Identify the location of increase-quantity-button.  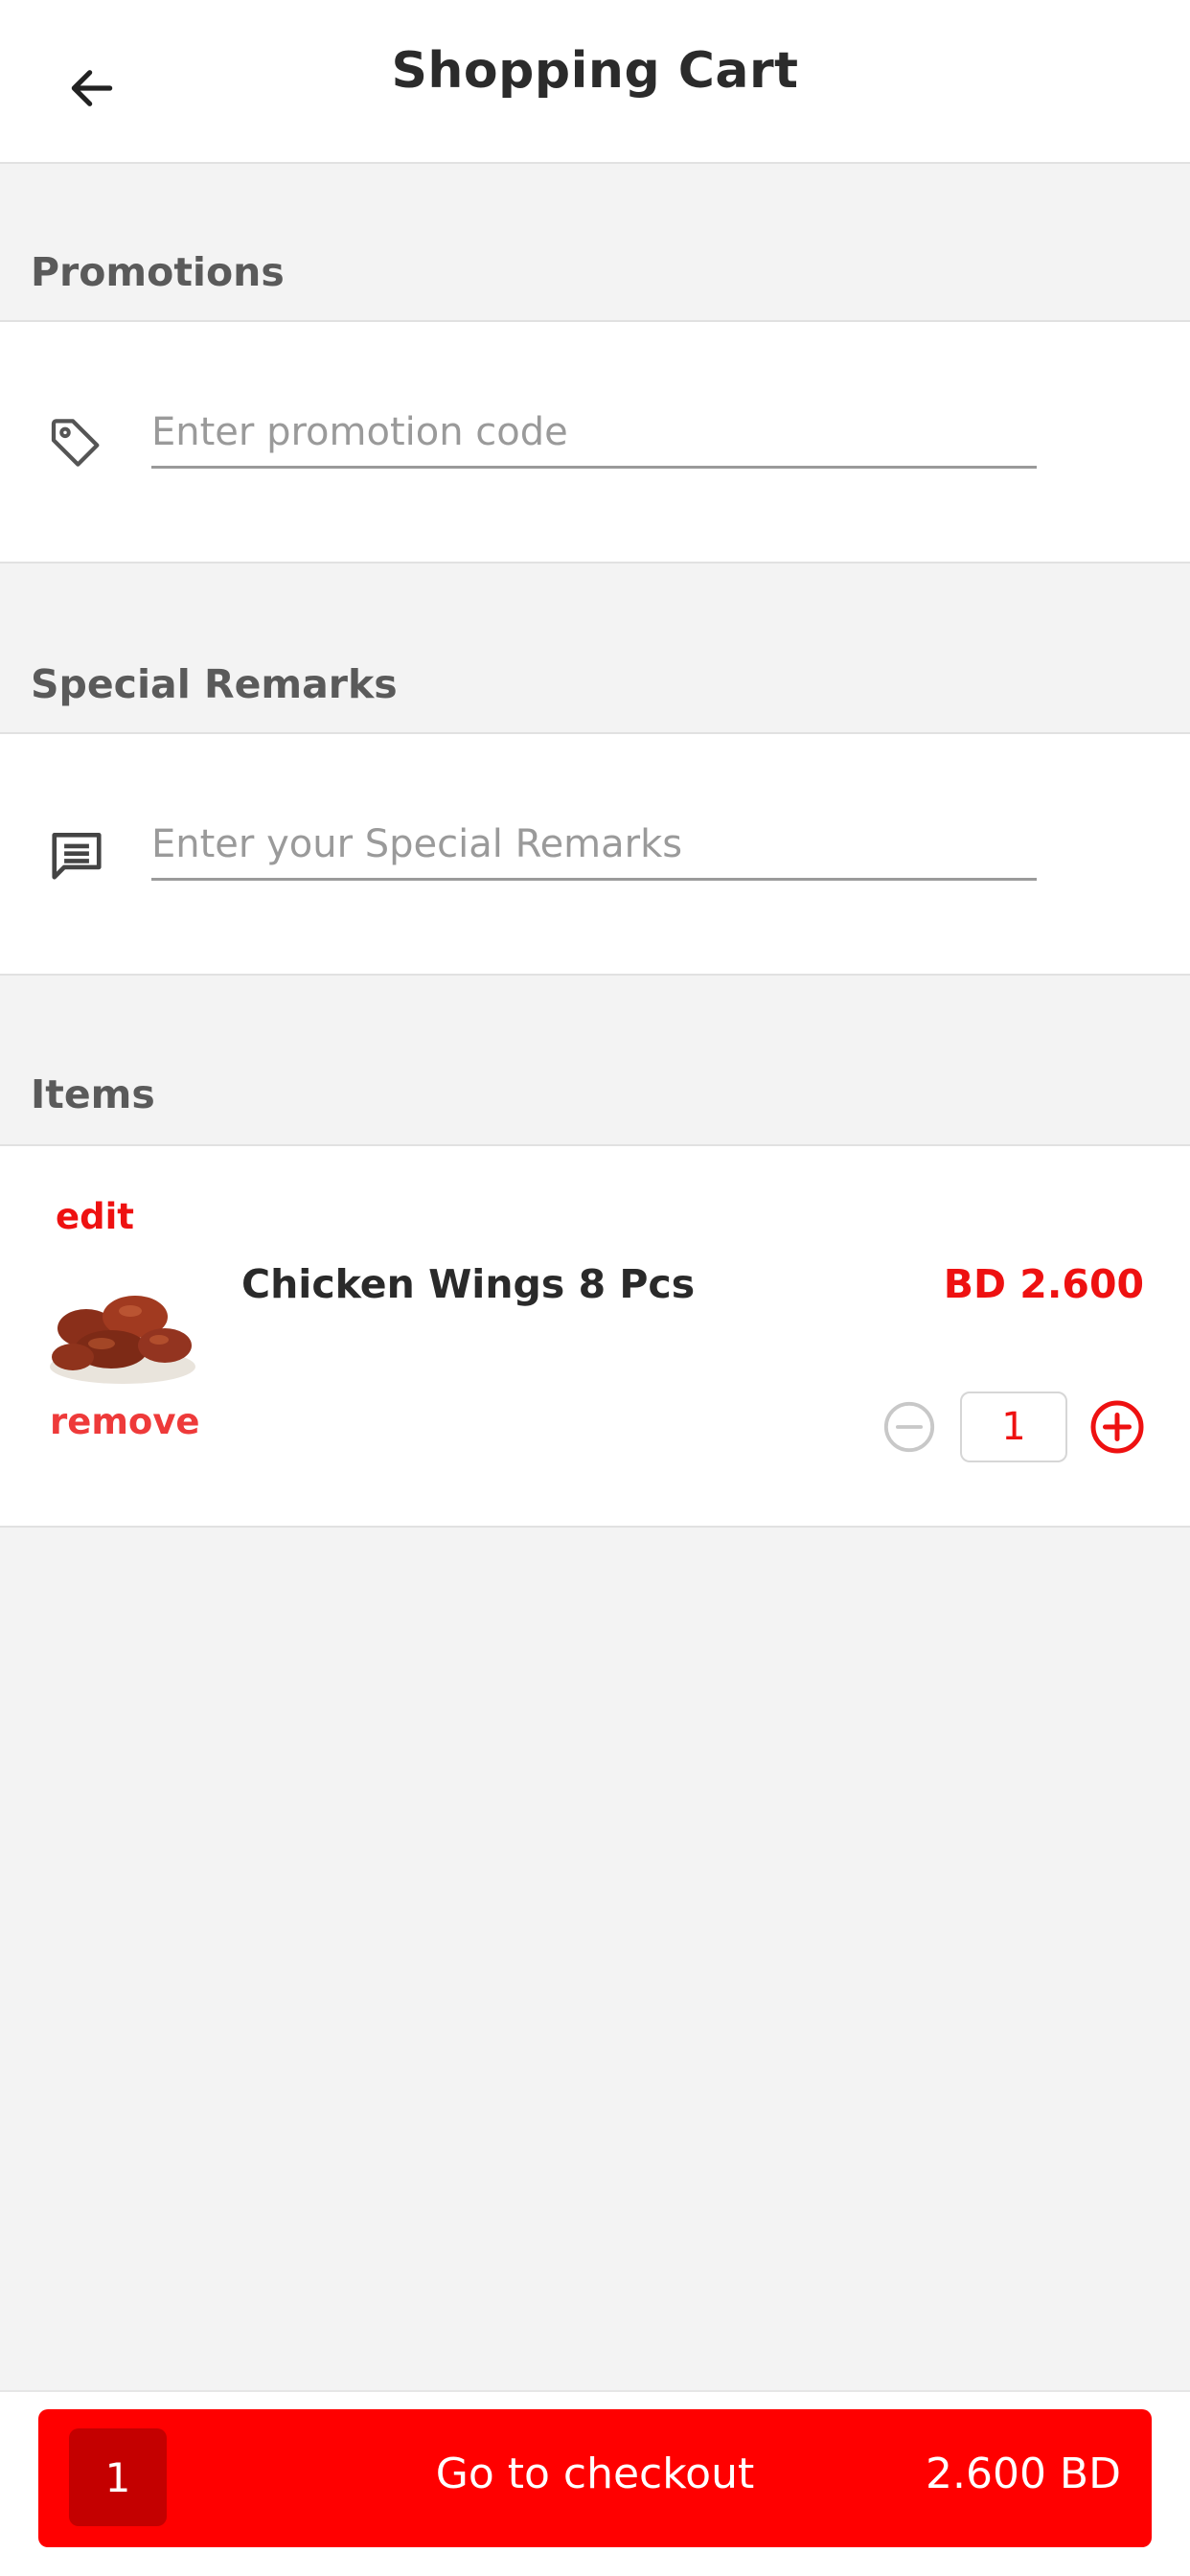
(1117, 1427).